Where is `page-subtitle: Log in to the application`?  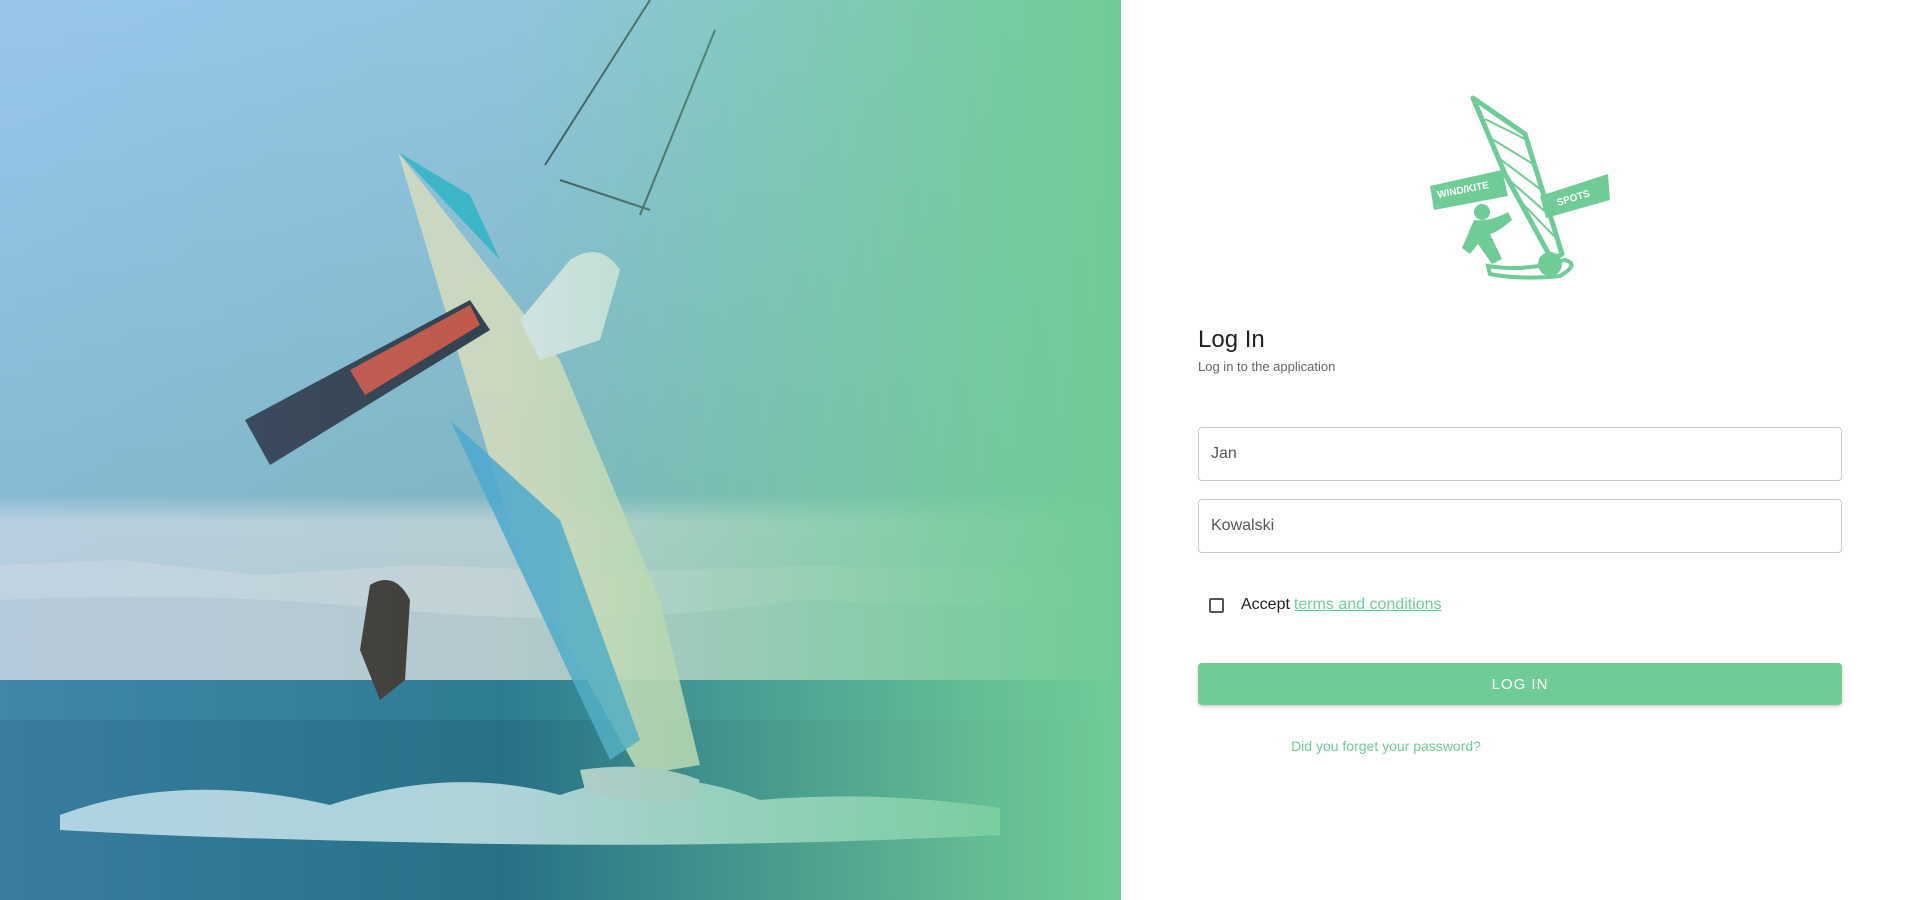 page-subtitle: Log in to the application is located at coordinates (1267, 366).